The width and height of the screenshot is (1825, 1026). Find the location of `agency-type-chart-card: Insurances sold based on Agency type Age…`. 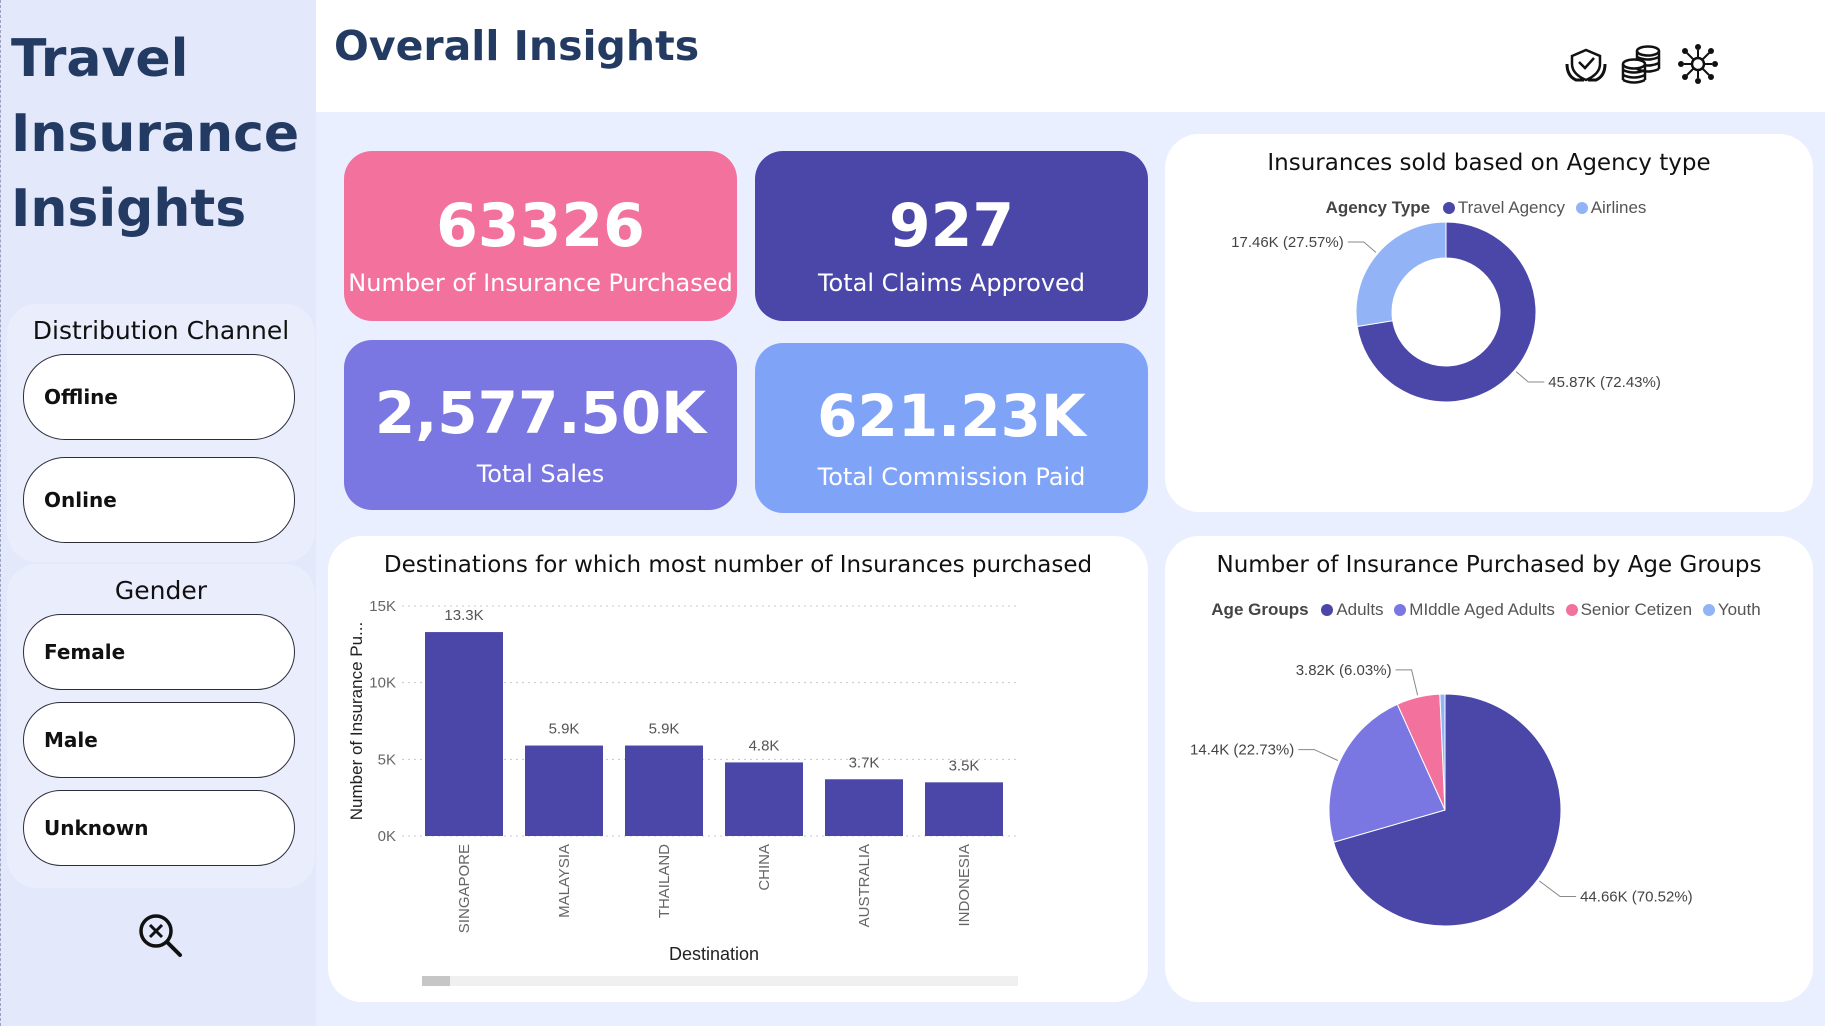

agency-type-chart-card: Insurances sold based on Agency type Age… is located at coordinates (1489, 323).